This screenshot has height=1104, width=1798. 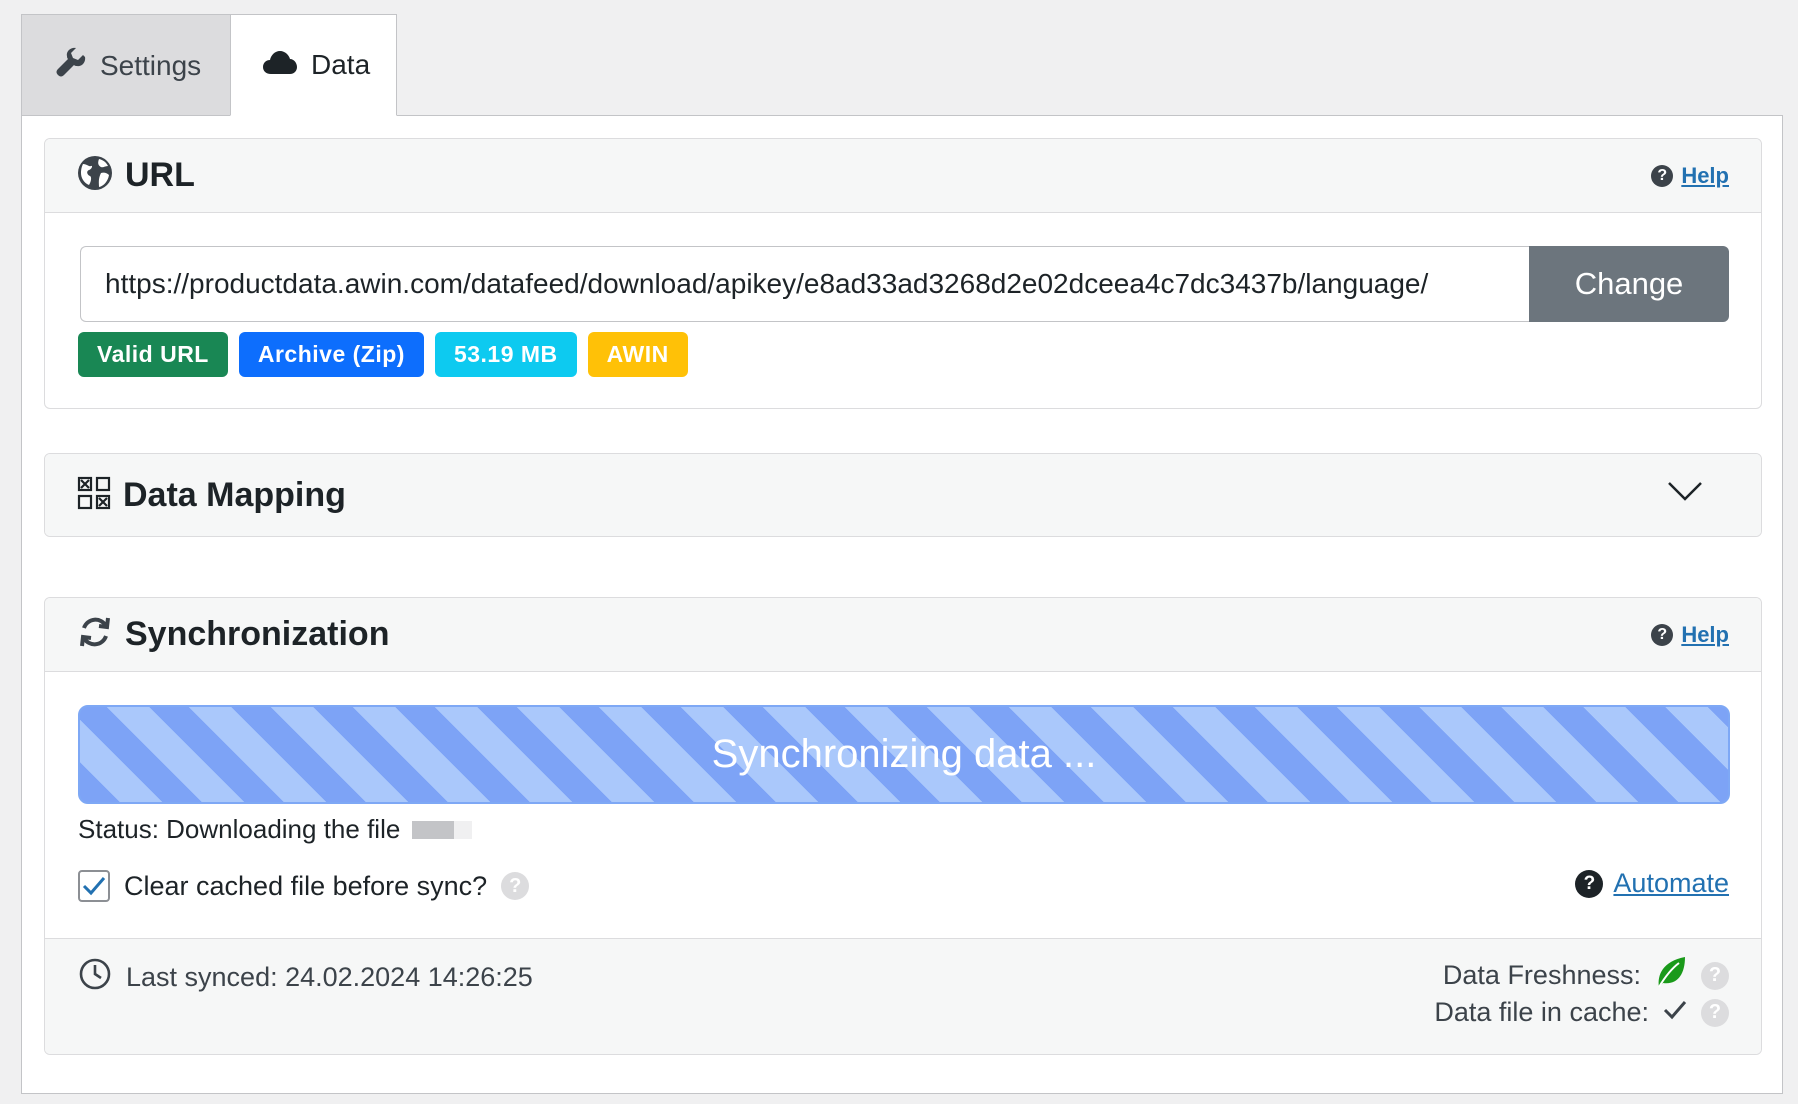 I want to click on leaf-icon, so click(x=1671, y=975).